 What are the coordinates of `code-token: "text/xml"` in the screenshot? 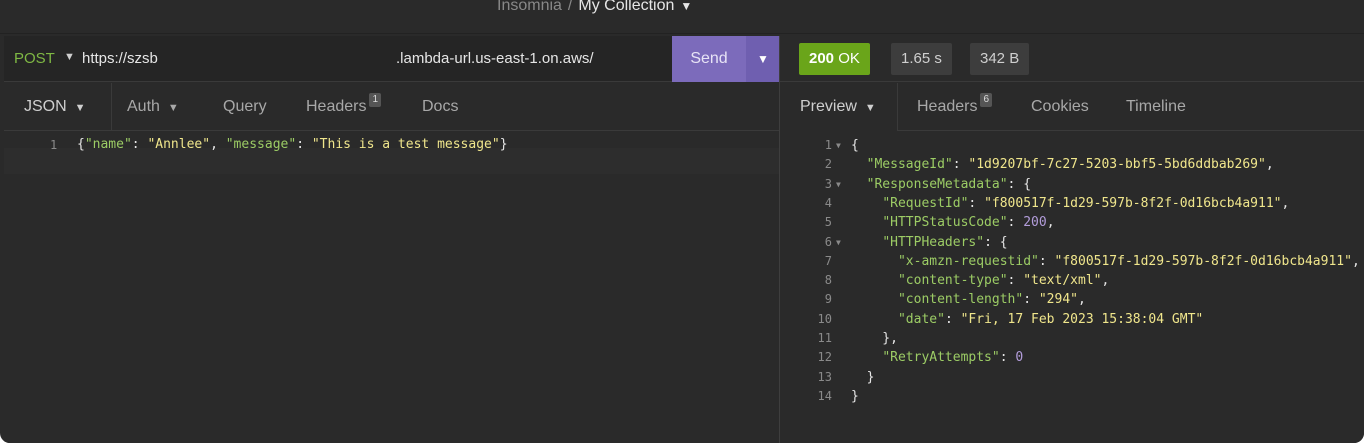 It's located at (1062, 281).